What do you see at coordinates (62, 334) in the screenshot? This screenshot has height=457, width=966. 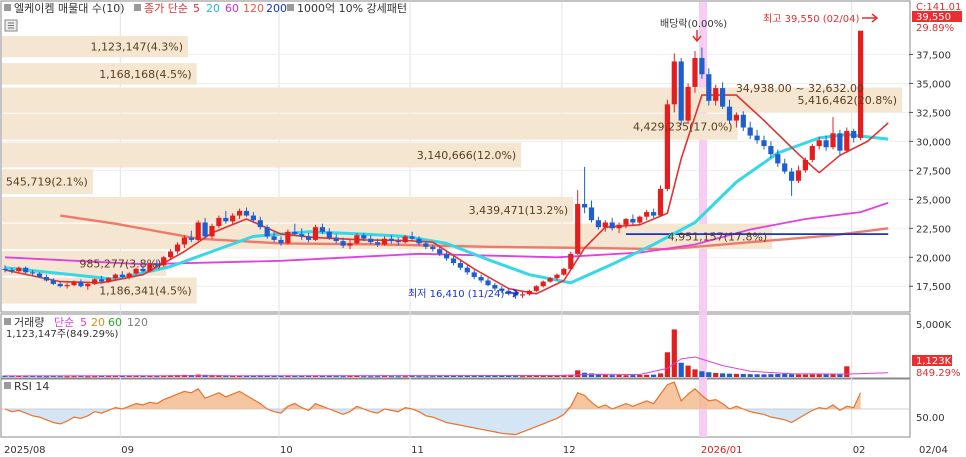 I see `volume-current: 1,123,147주(849.29%)` at bounding box center [62, 334].